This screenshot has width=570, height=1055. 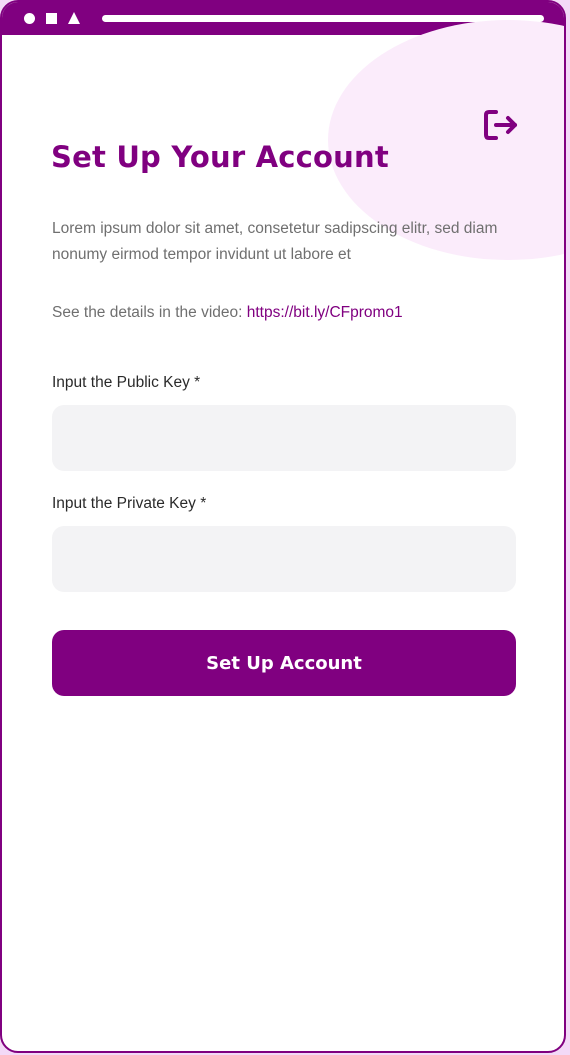 What do you see at coordinates (51, 18) in the screenshot?
I see `square-icon` at bounding box center [51, 18].